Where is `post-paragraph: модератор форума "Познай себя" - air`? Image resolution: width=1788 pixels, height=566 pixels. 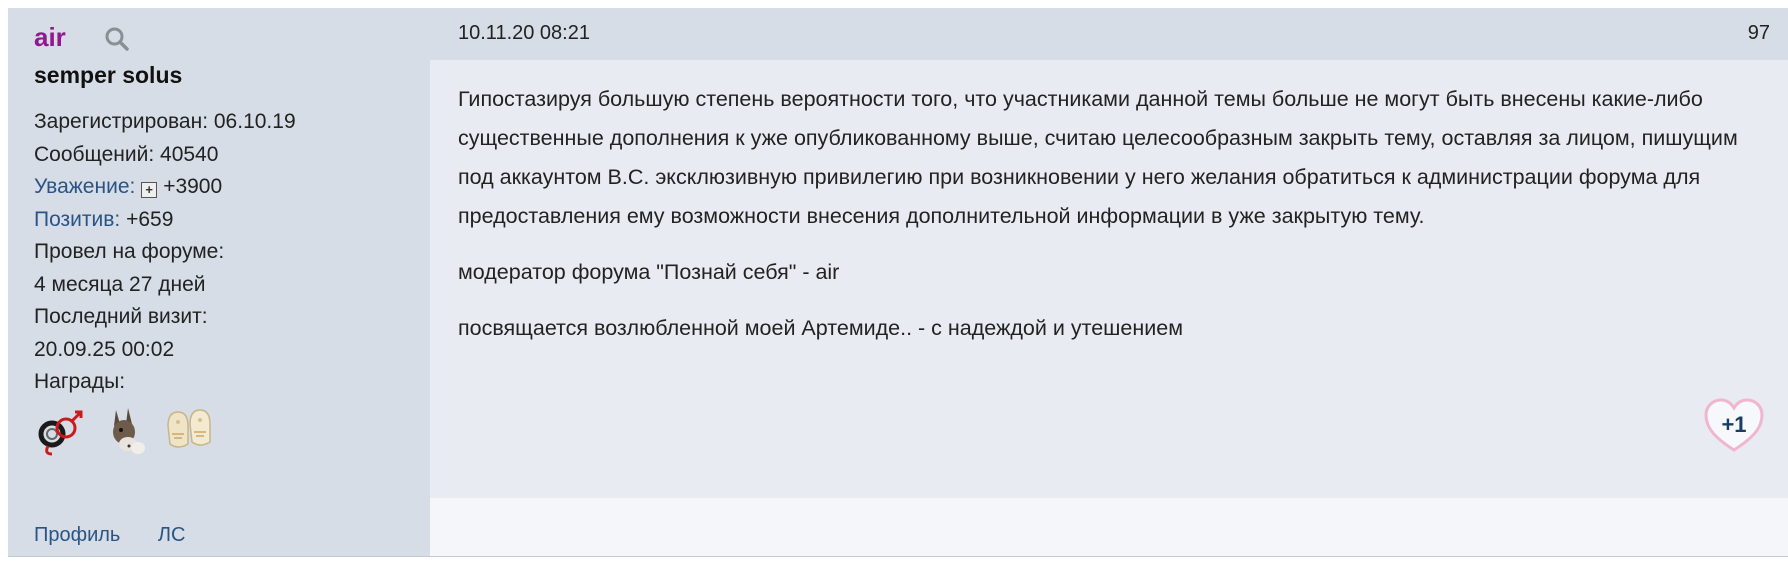 post-paragraph: модератор форума "Познай себя" - air is located at coordinates (649, 272).